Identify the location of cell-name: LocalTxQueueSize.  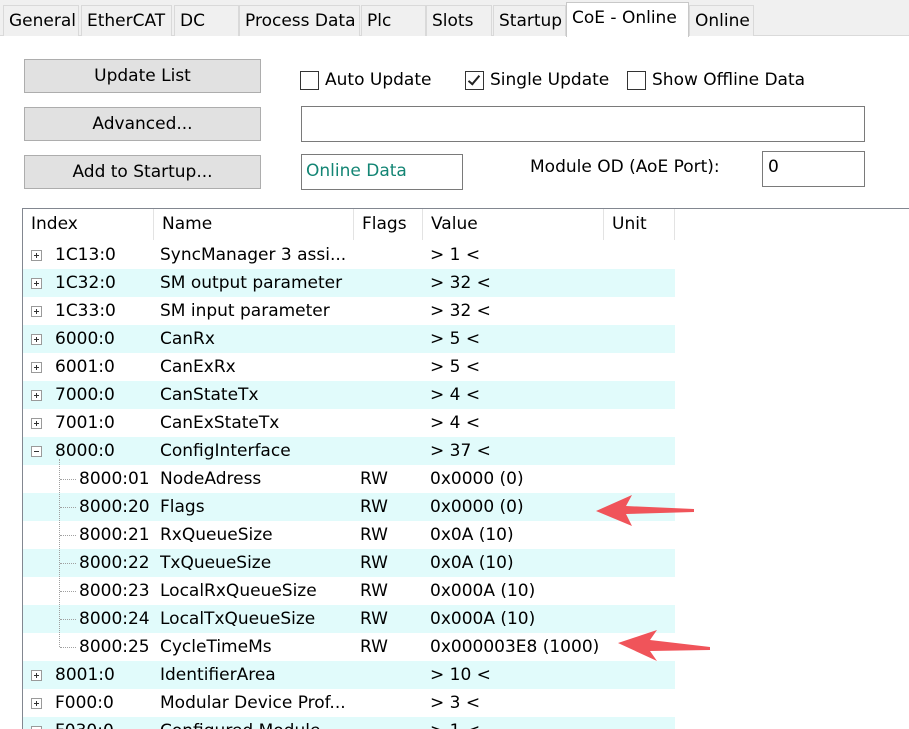
(238, 619).